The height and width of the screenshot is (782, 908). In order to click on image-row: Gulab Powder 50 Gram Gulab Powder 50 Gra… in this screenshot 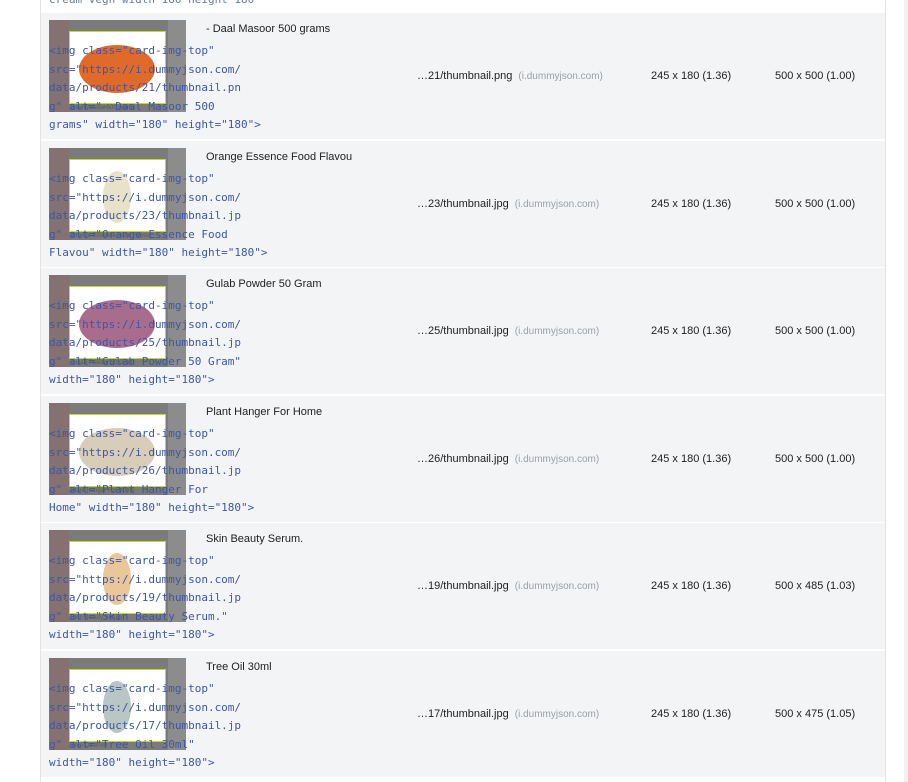, I will do `click(463, 331)`.